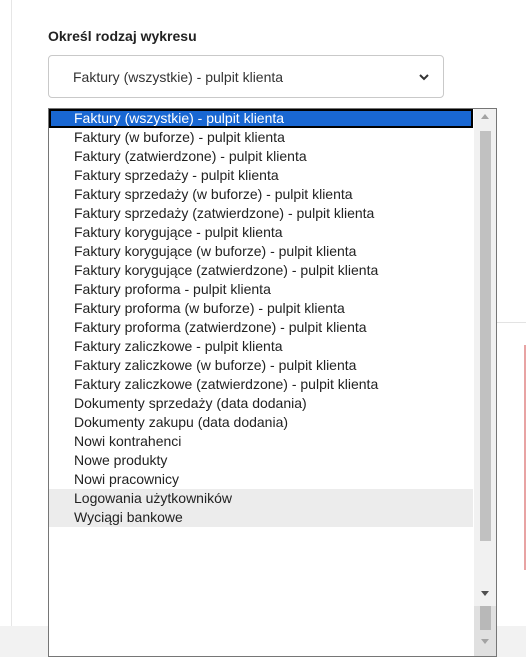 Image resolution: width=526 pixels, height=657 pixels. Describe the element at coordinates (261, 460) in the screenshot. I see `dropdown-option: Nowe produkty` at that location.